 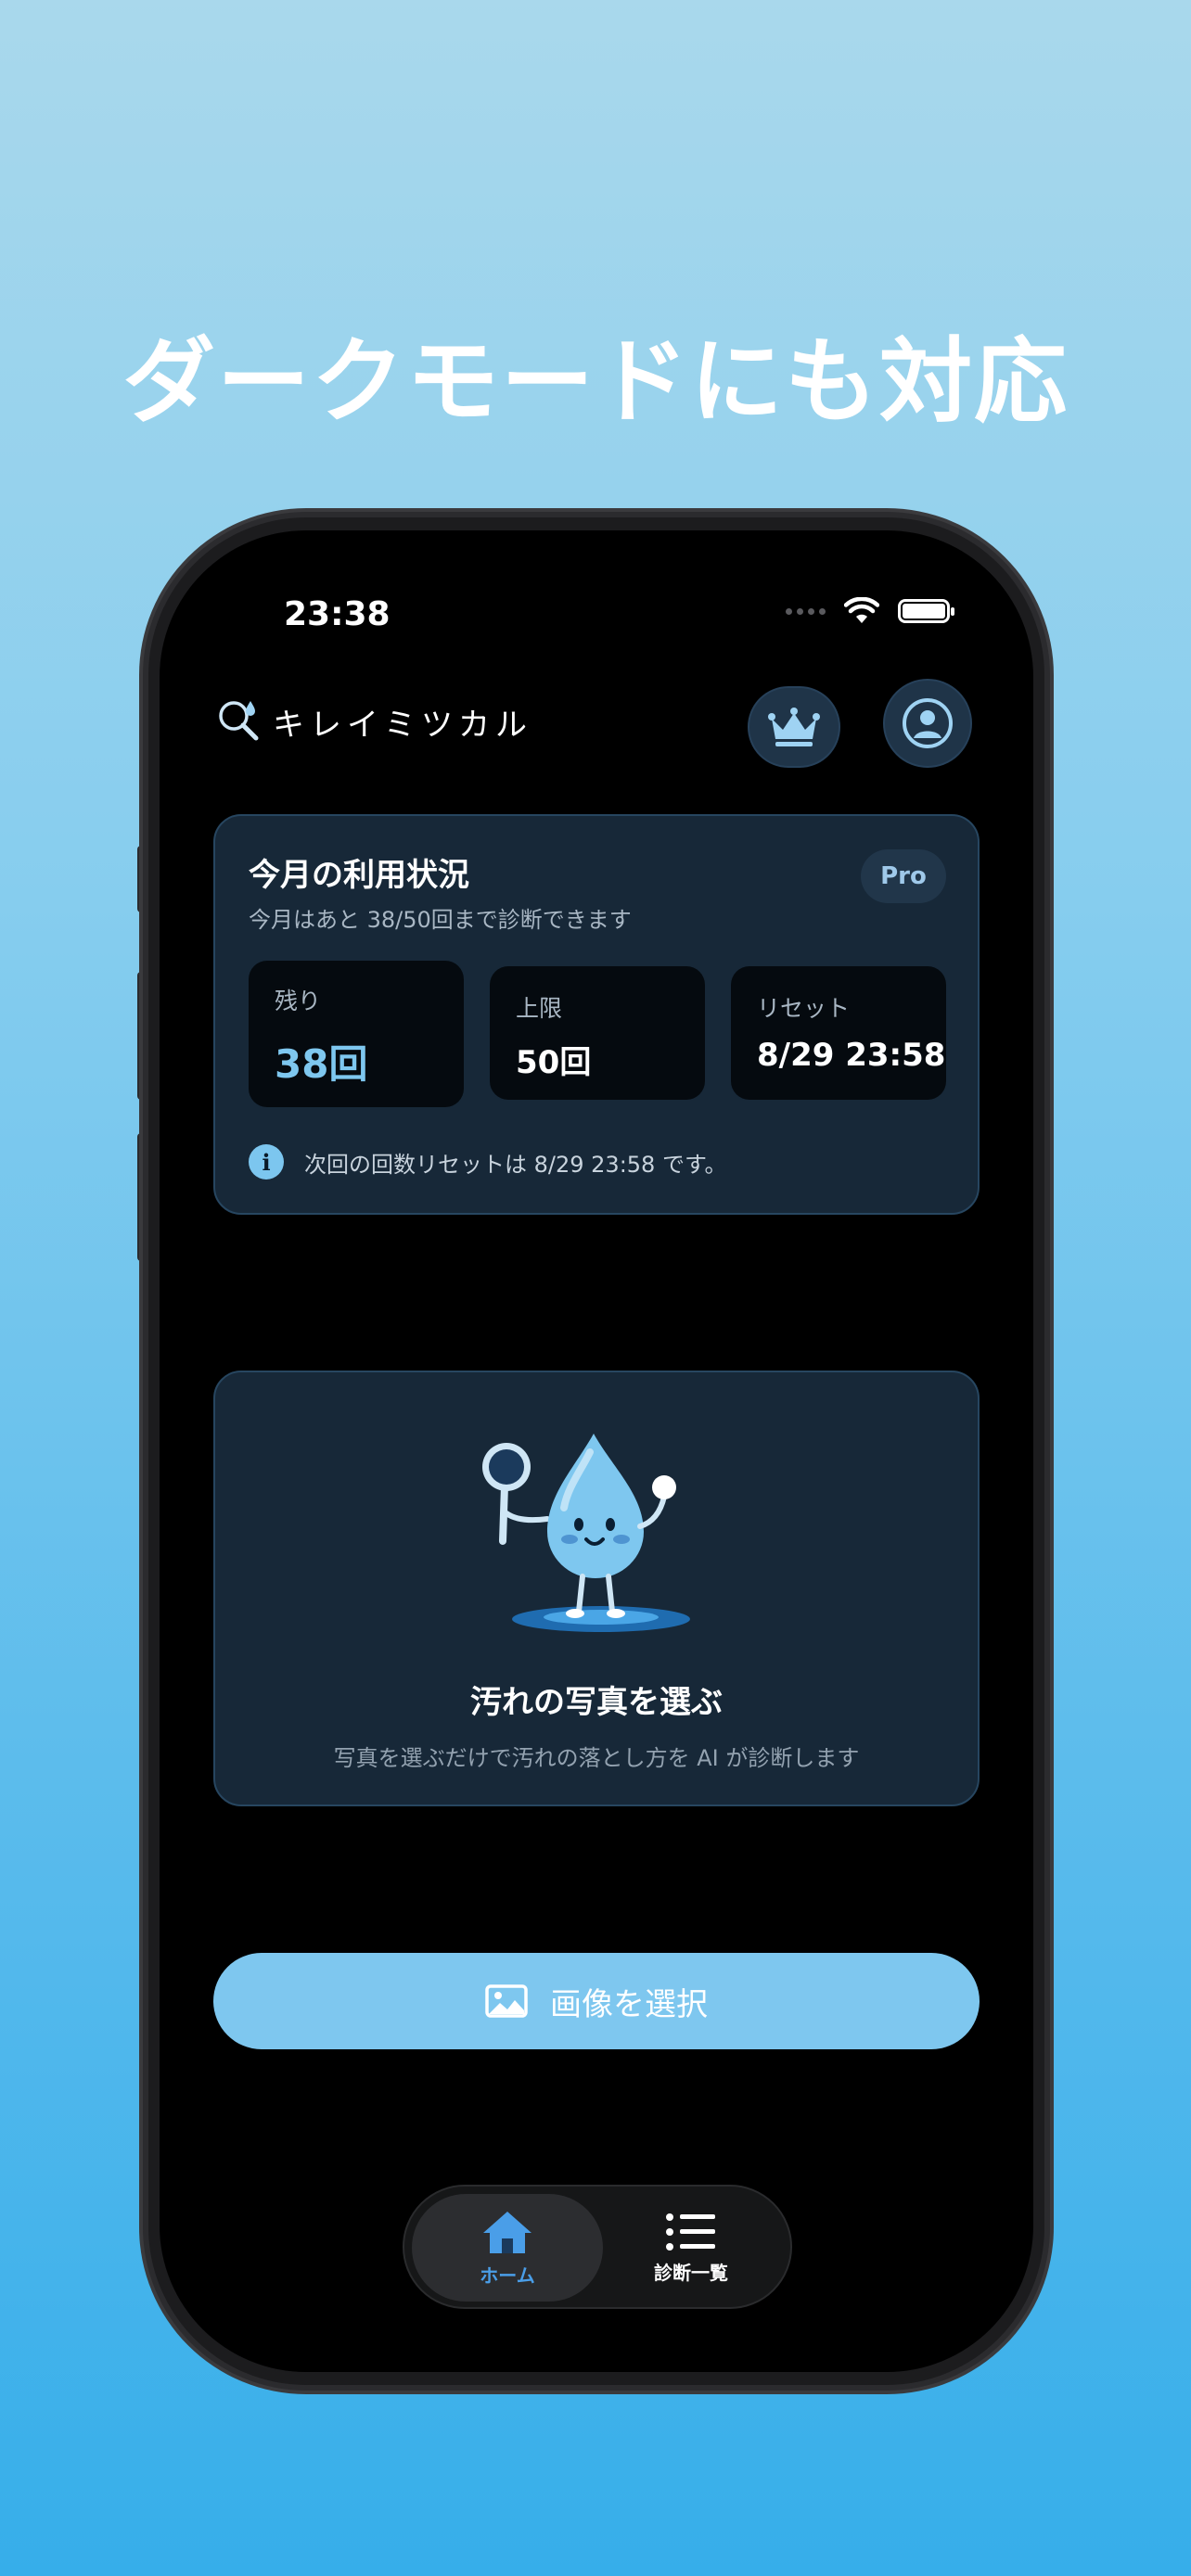 I want to click on volume-down-button, so click(x=141, y=1197).